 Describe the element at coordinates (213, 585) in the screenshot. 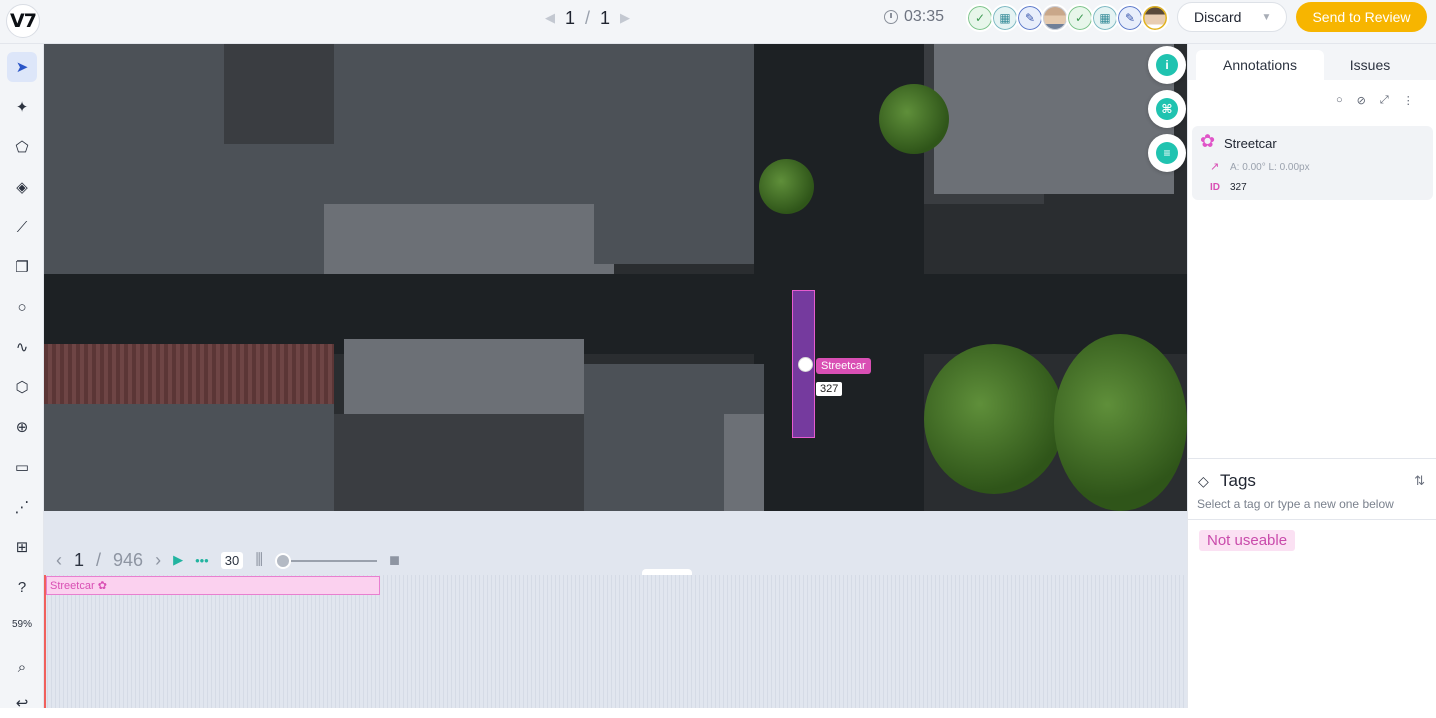

I see `timeline-annotation-bar: Streetcar ✿` at that location.